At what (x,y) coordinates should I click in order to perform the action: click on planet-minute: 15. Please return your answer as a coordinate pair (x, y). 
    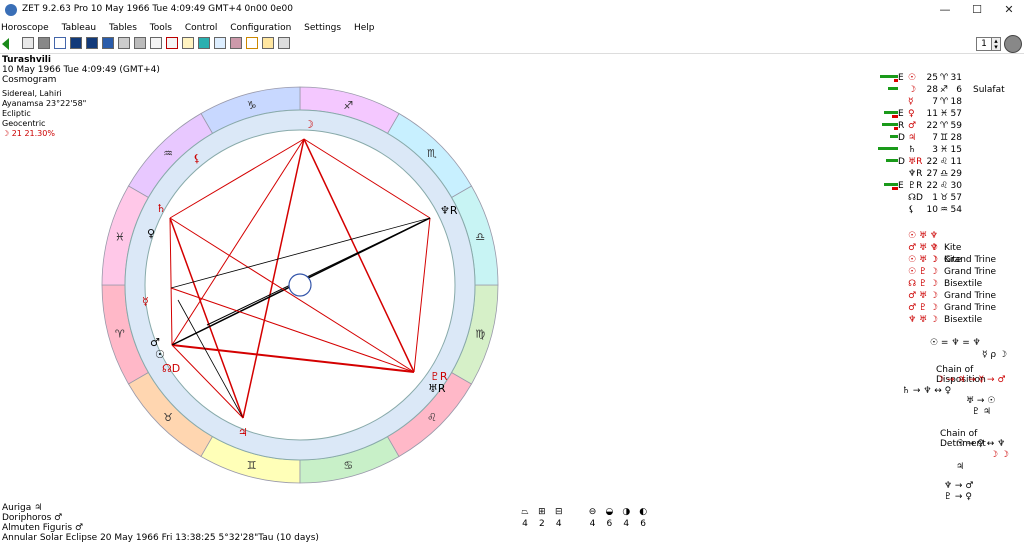
    Looking at the image, I should click on (956, 150).